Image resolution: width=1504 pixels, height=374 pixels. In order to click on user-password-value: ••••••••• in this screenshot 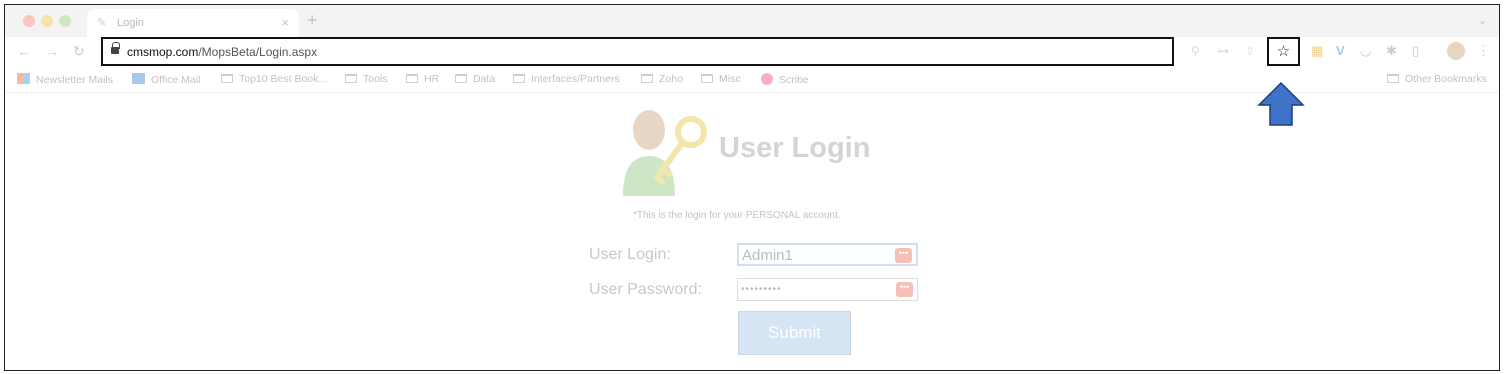, I will do `click(761, 289)`.